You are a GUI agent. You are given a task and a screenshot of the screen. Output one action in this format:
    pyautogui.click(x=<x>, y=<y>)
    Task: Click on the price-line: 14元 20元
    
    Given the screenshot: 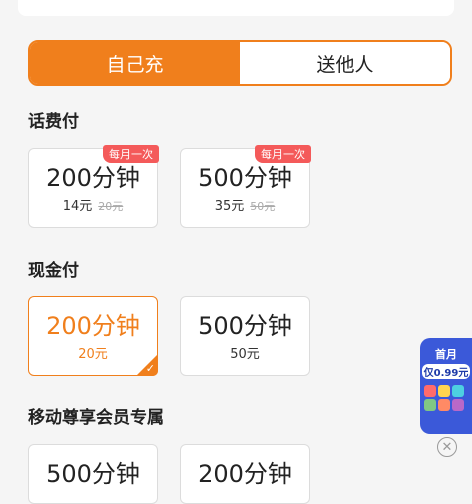 What is the action you would take?
    pyautogui.click(x=93, y=204)
    